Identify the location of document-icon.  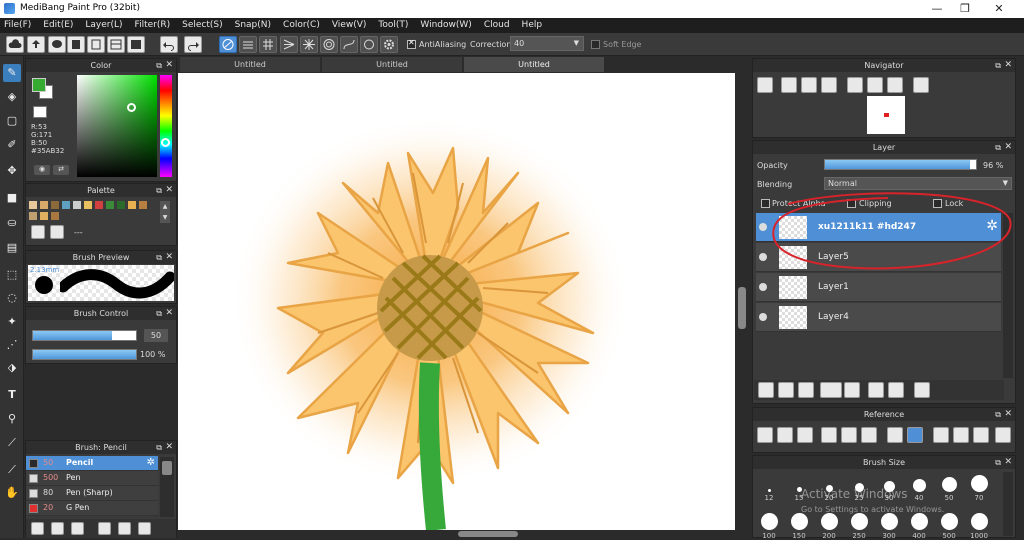
(96, 44).